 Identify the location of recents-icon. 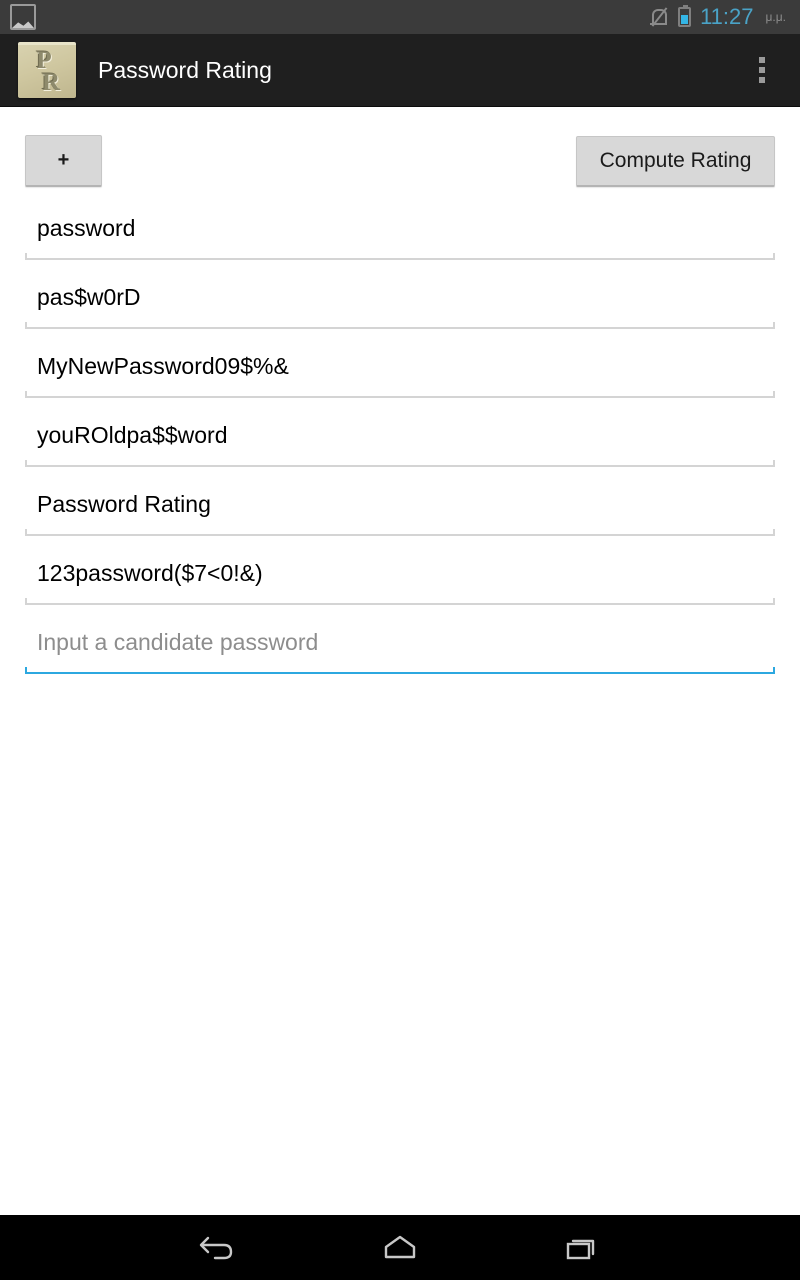
(582, 1247).